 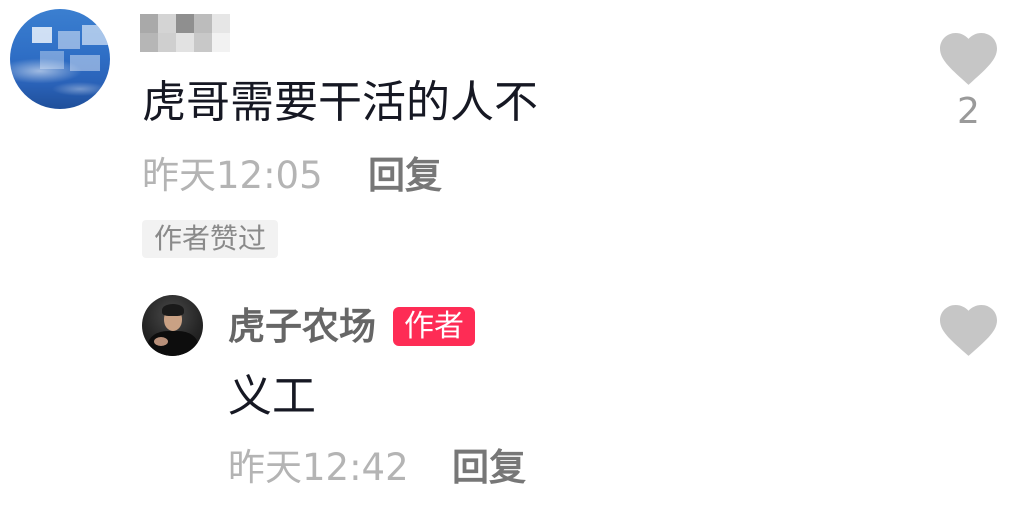 I want to click on reply-reply-button: 回复, so click(x=489, y=468).